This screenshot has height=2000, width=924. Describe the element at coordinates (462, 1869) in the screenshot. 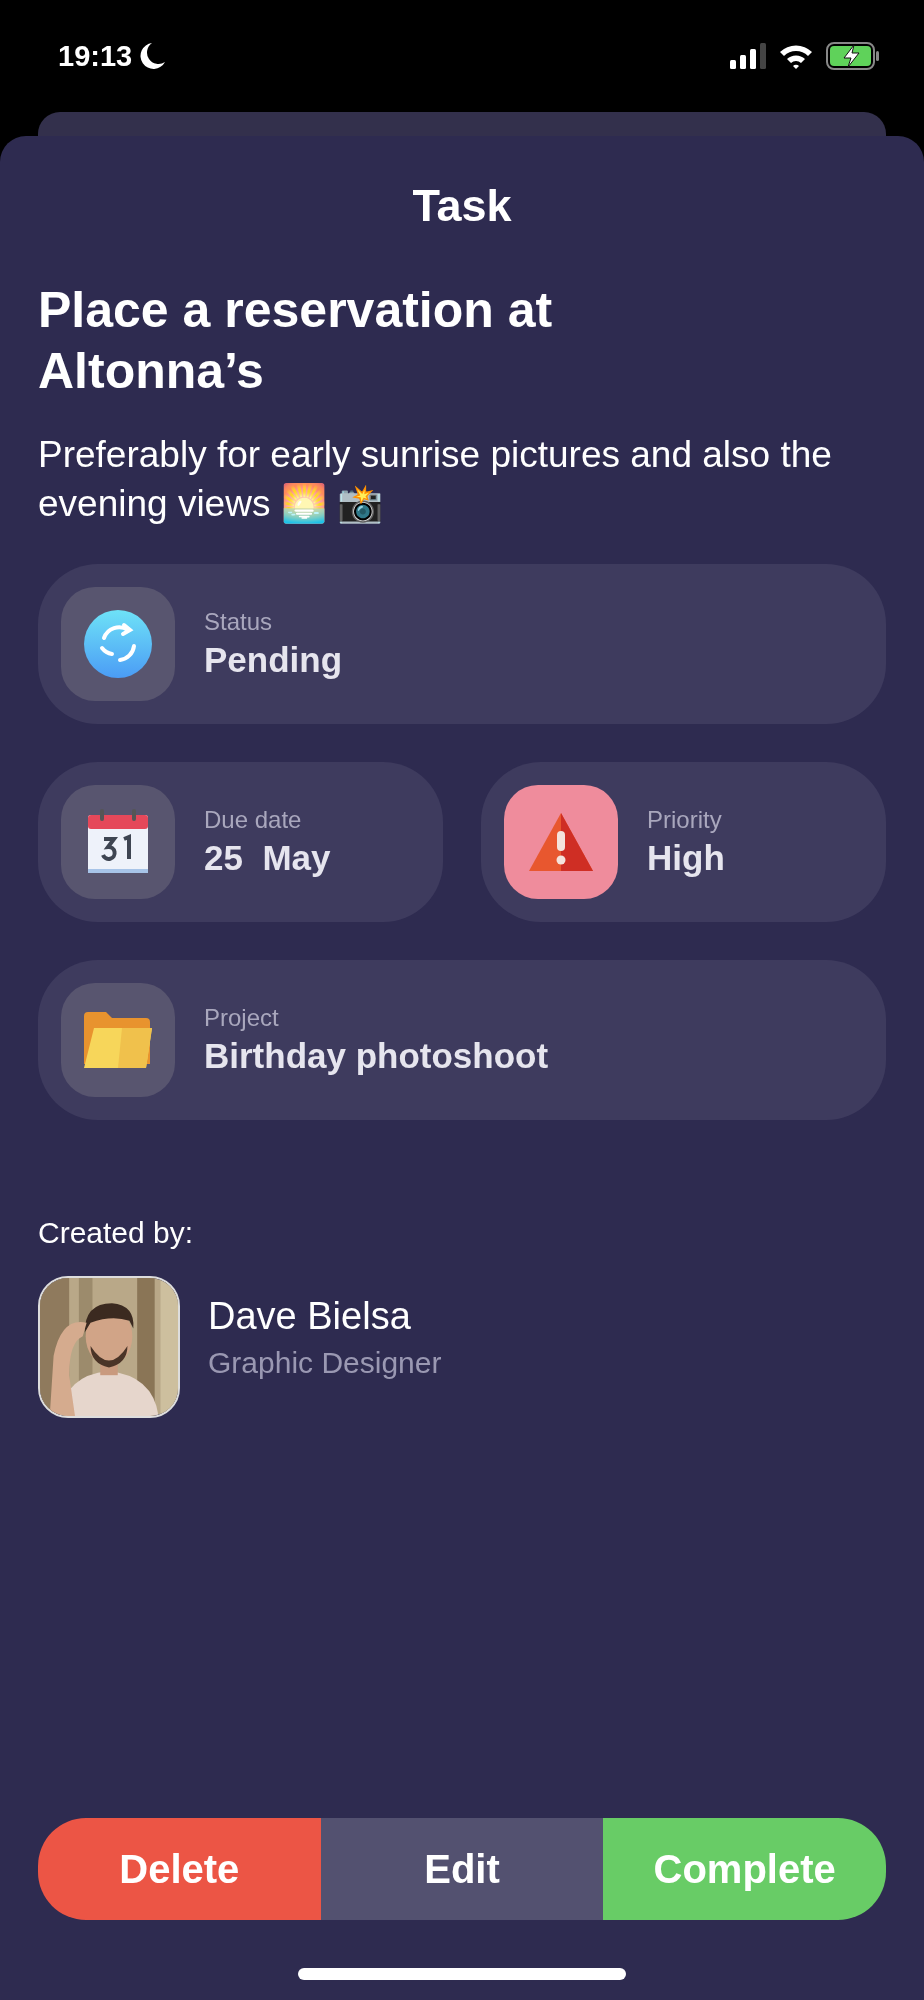

I see `edit-button: Edit` at that location.